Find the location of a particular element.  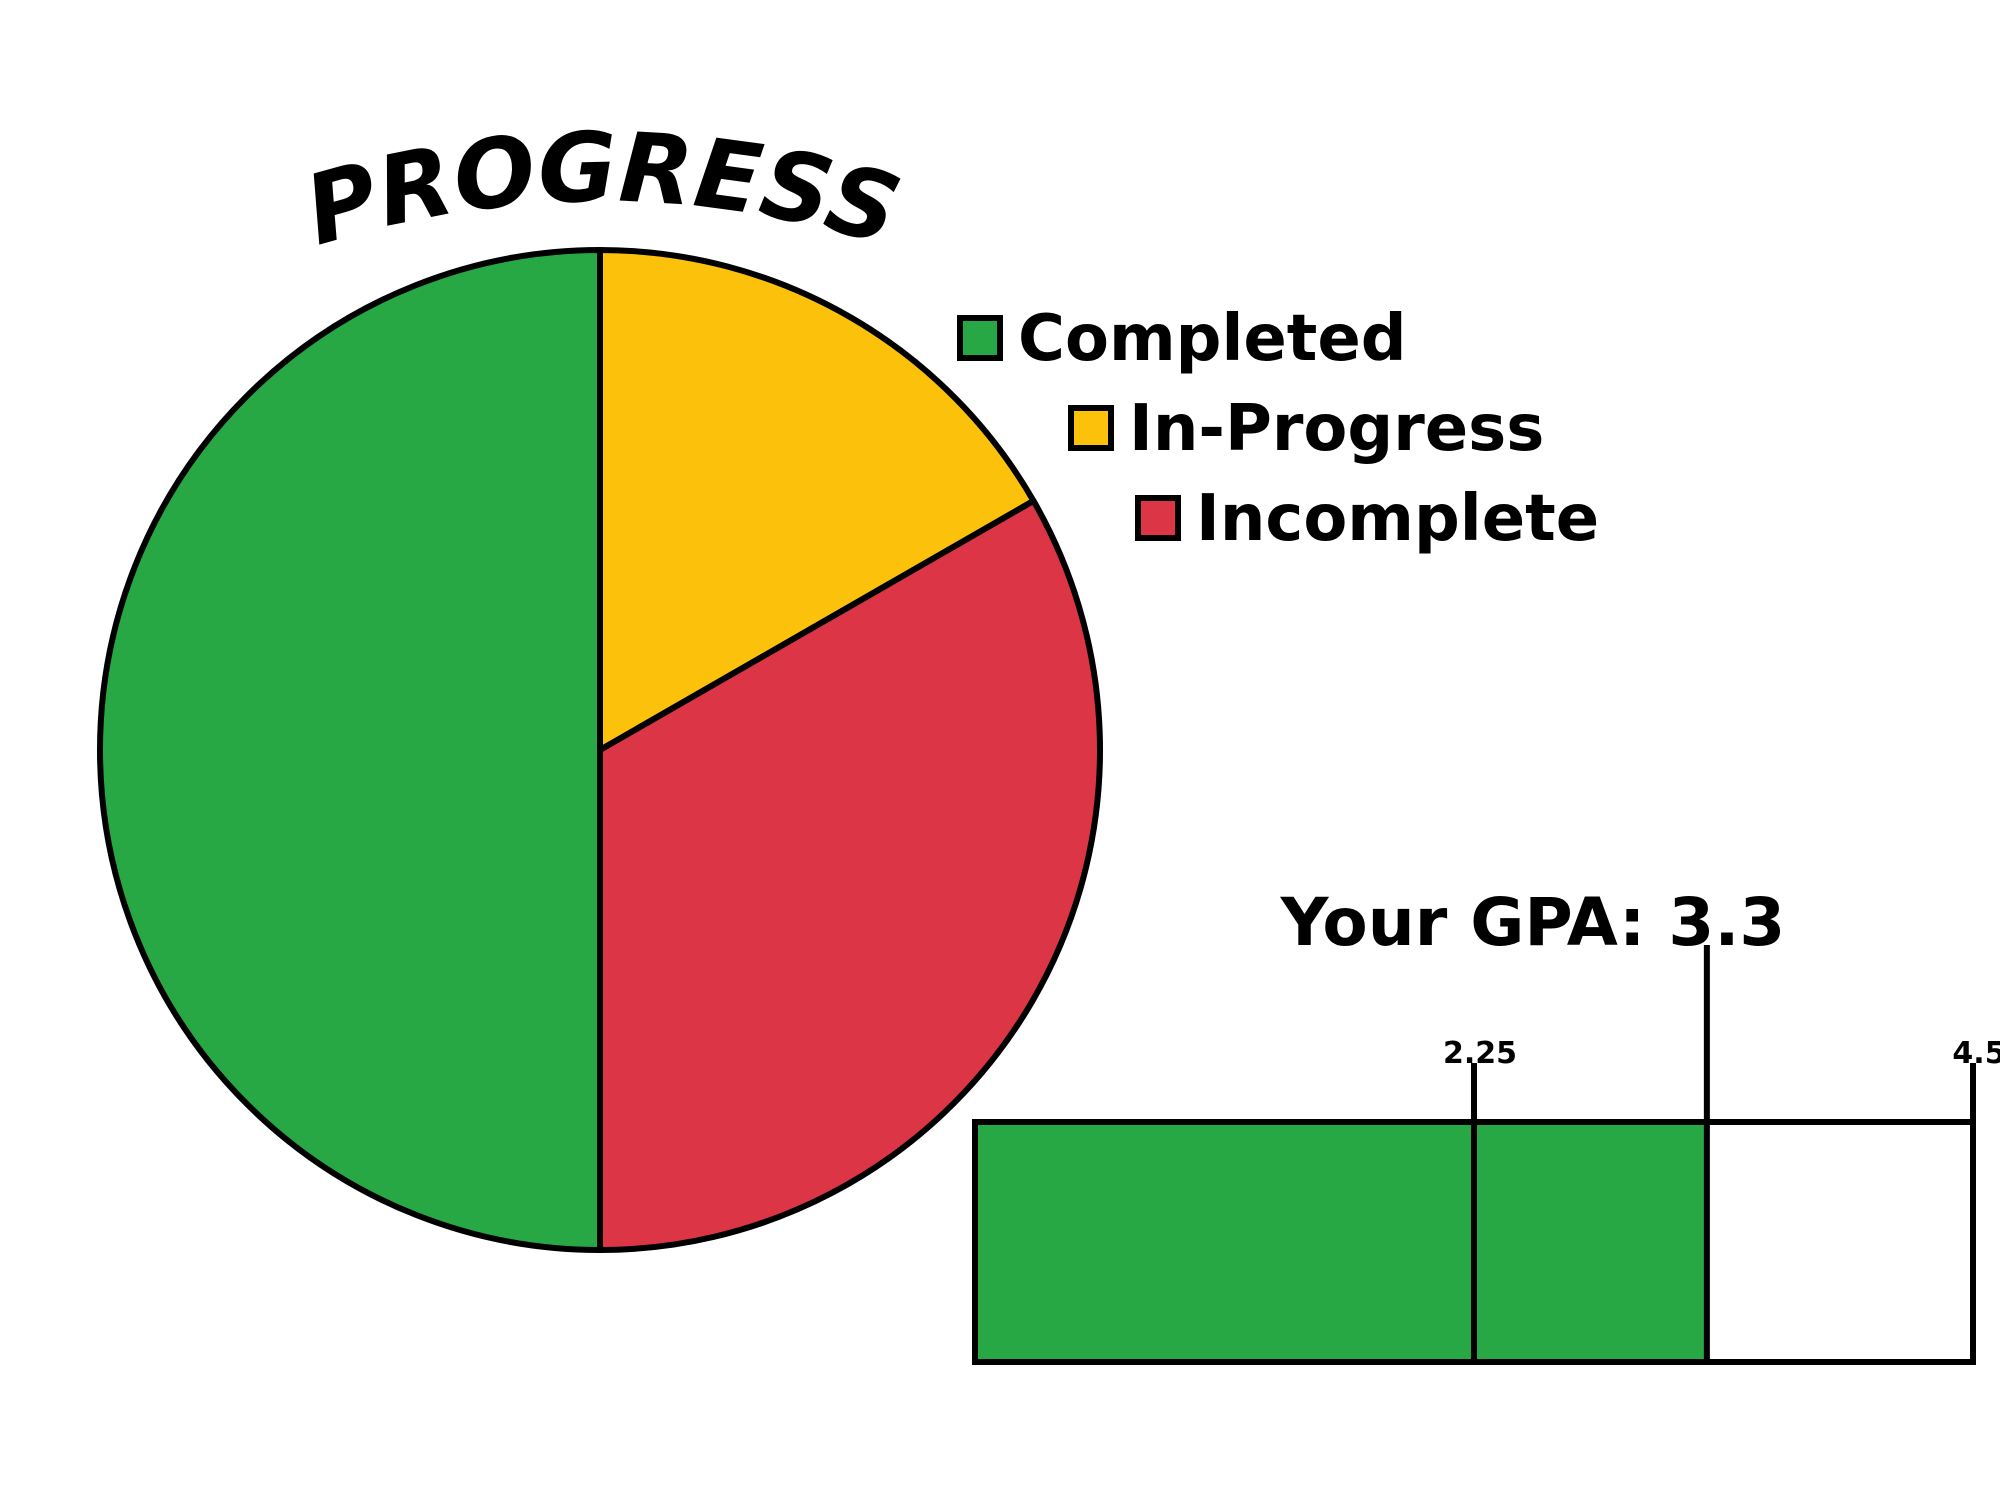

gpa-bar-fill is located at coordinates (1341, 1242).